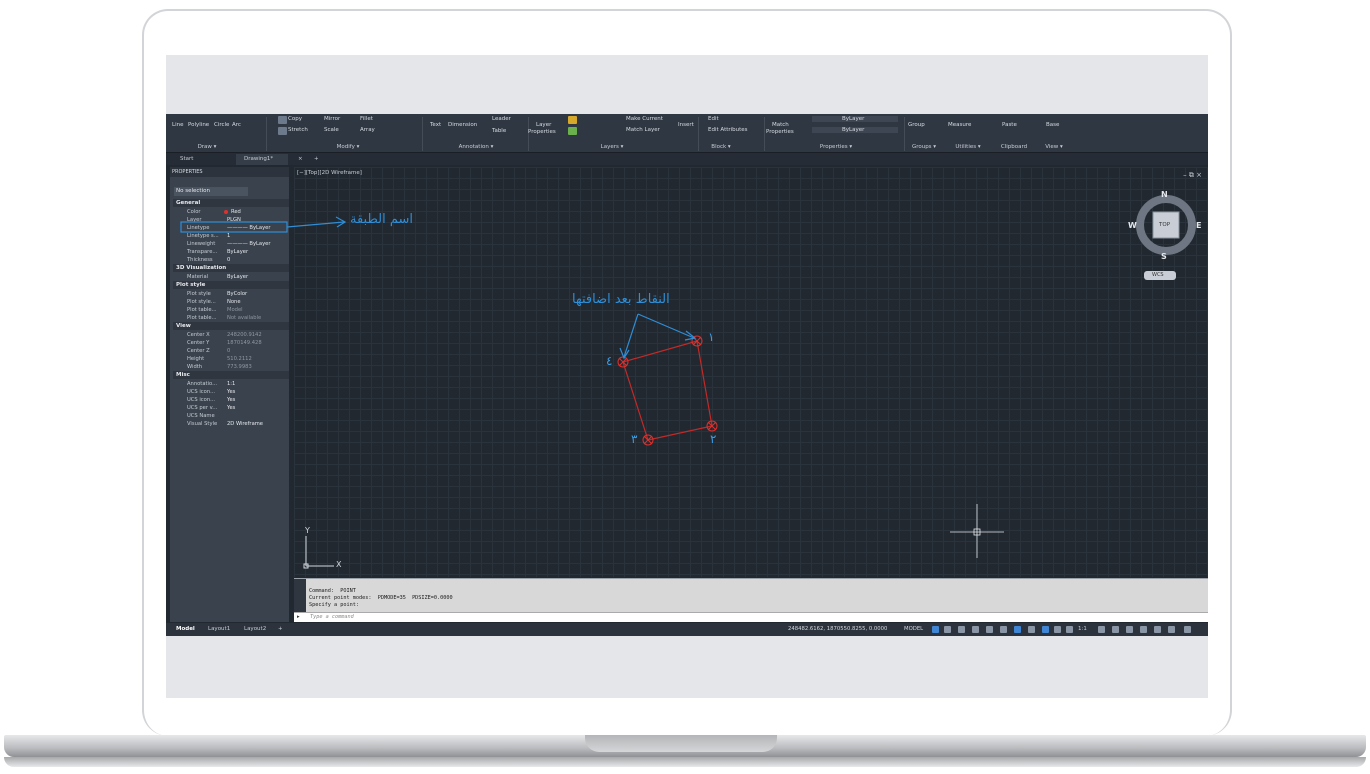  What do you see at coordinates (667, 390) in the screenshot?
I see `polygon-plgn` at bounding box center [667, 390].